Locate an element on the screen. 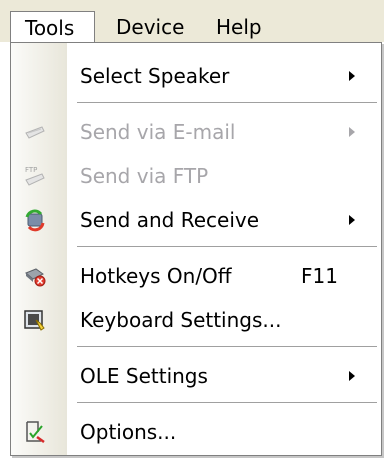 The height and width of the screenshot is (458, 384). menu-item-label: Send and Receive is located at coordinates (170, 220).